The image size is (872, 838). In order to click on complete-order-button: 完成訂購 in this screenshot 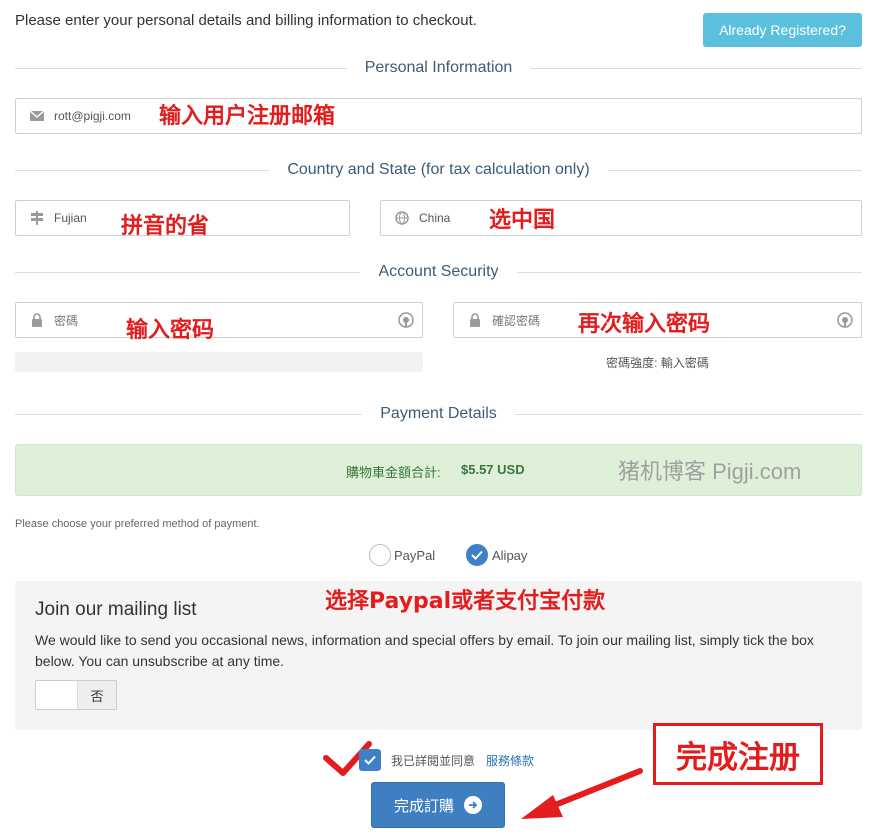, I will do `click(438, 805)`.